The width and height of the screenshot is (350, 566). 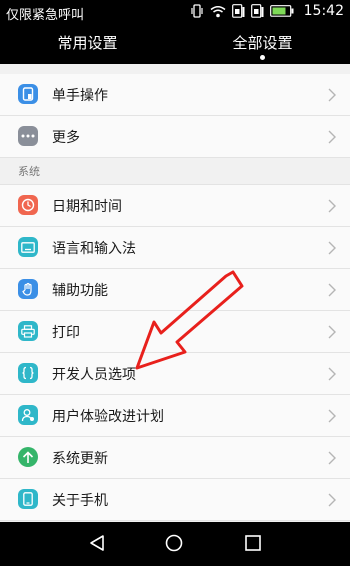 I want to click on navigation-bar, so click(x=175, y=544).